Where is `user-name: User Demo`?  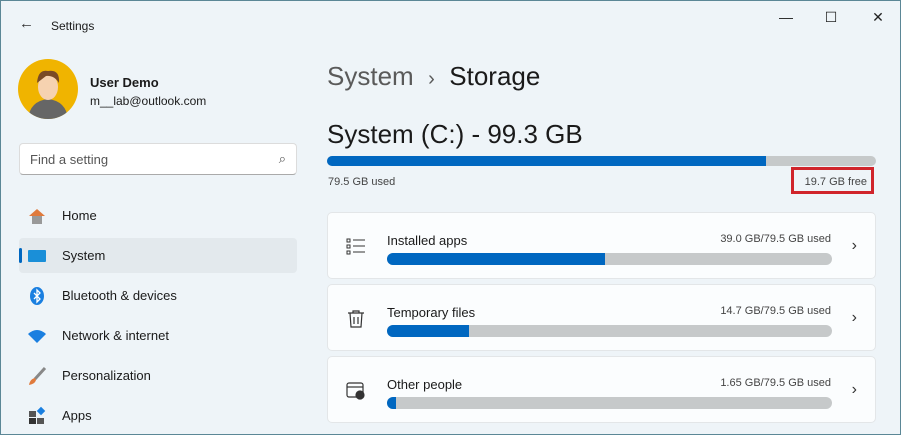 user-name: User Demo is located at coordinates (124, 82).